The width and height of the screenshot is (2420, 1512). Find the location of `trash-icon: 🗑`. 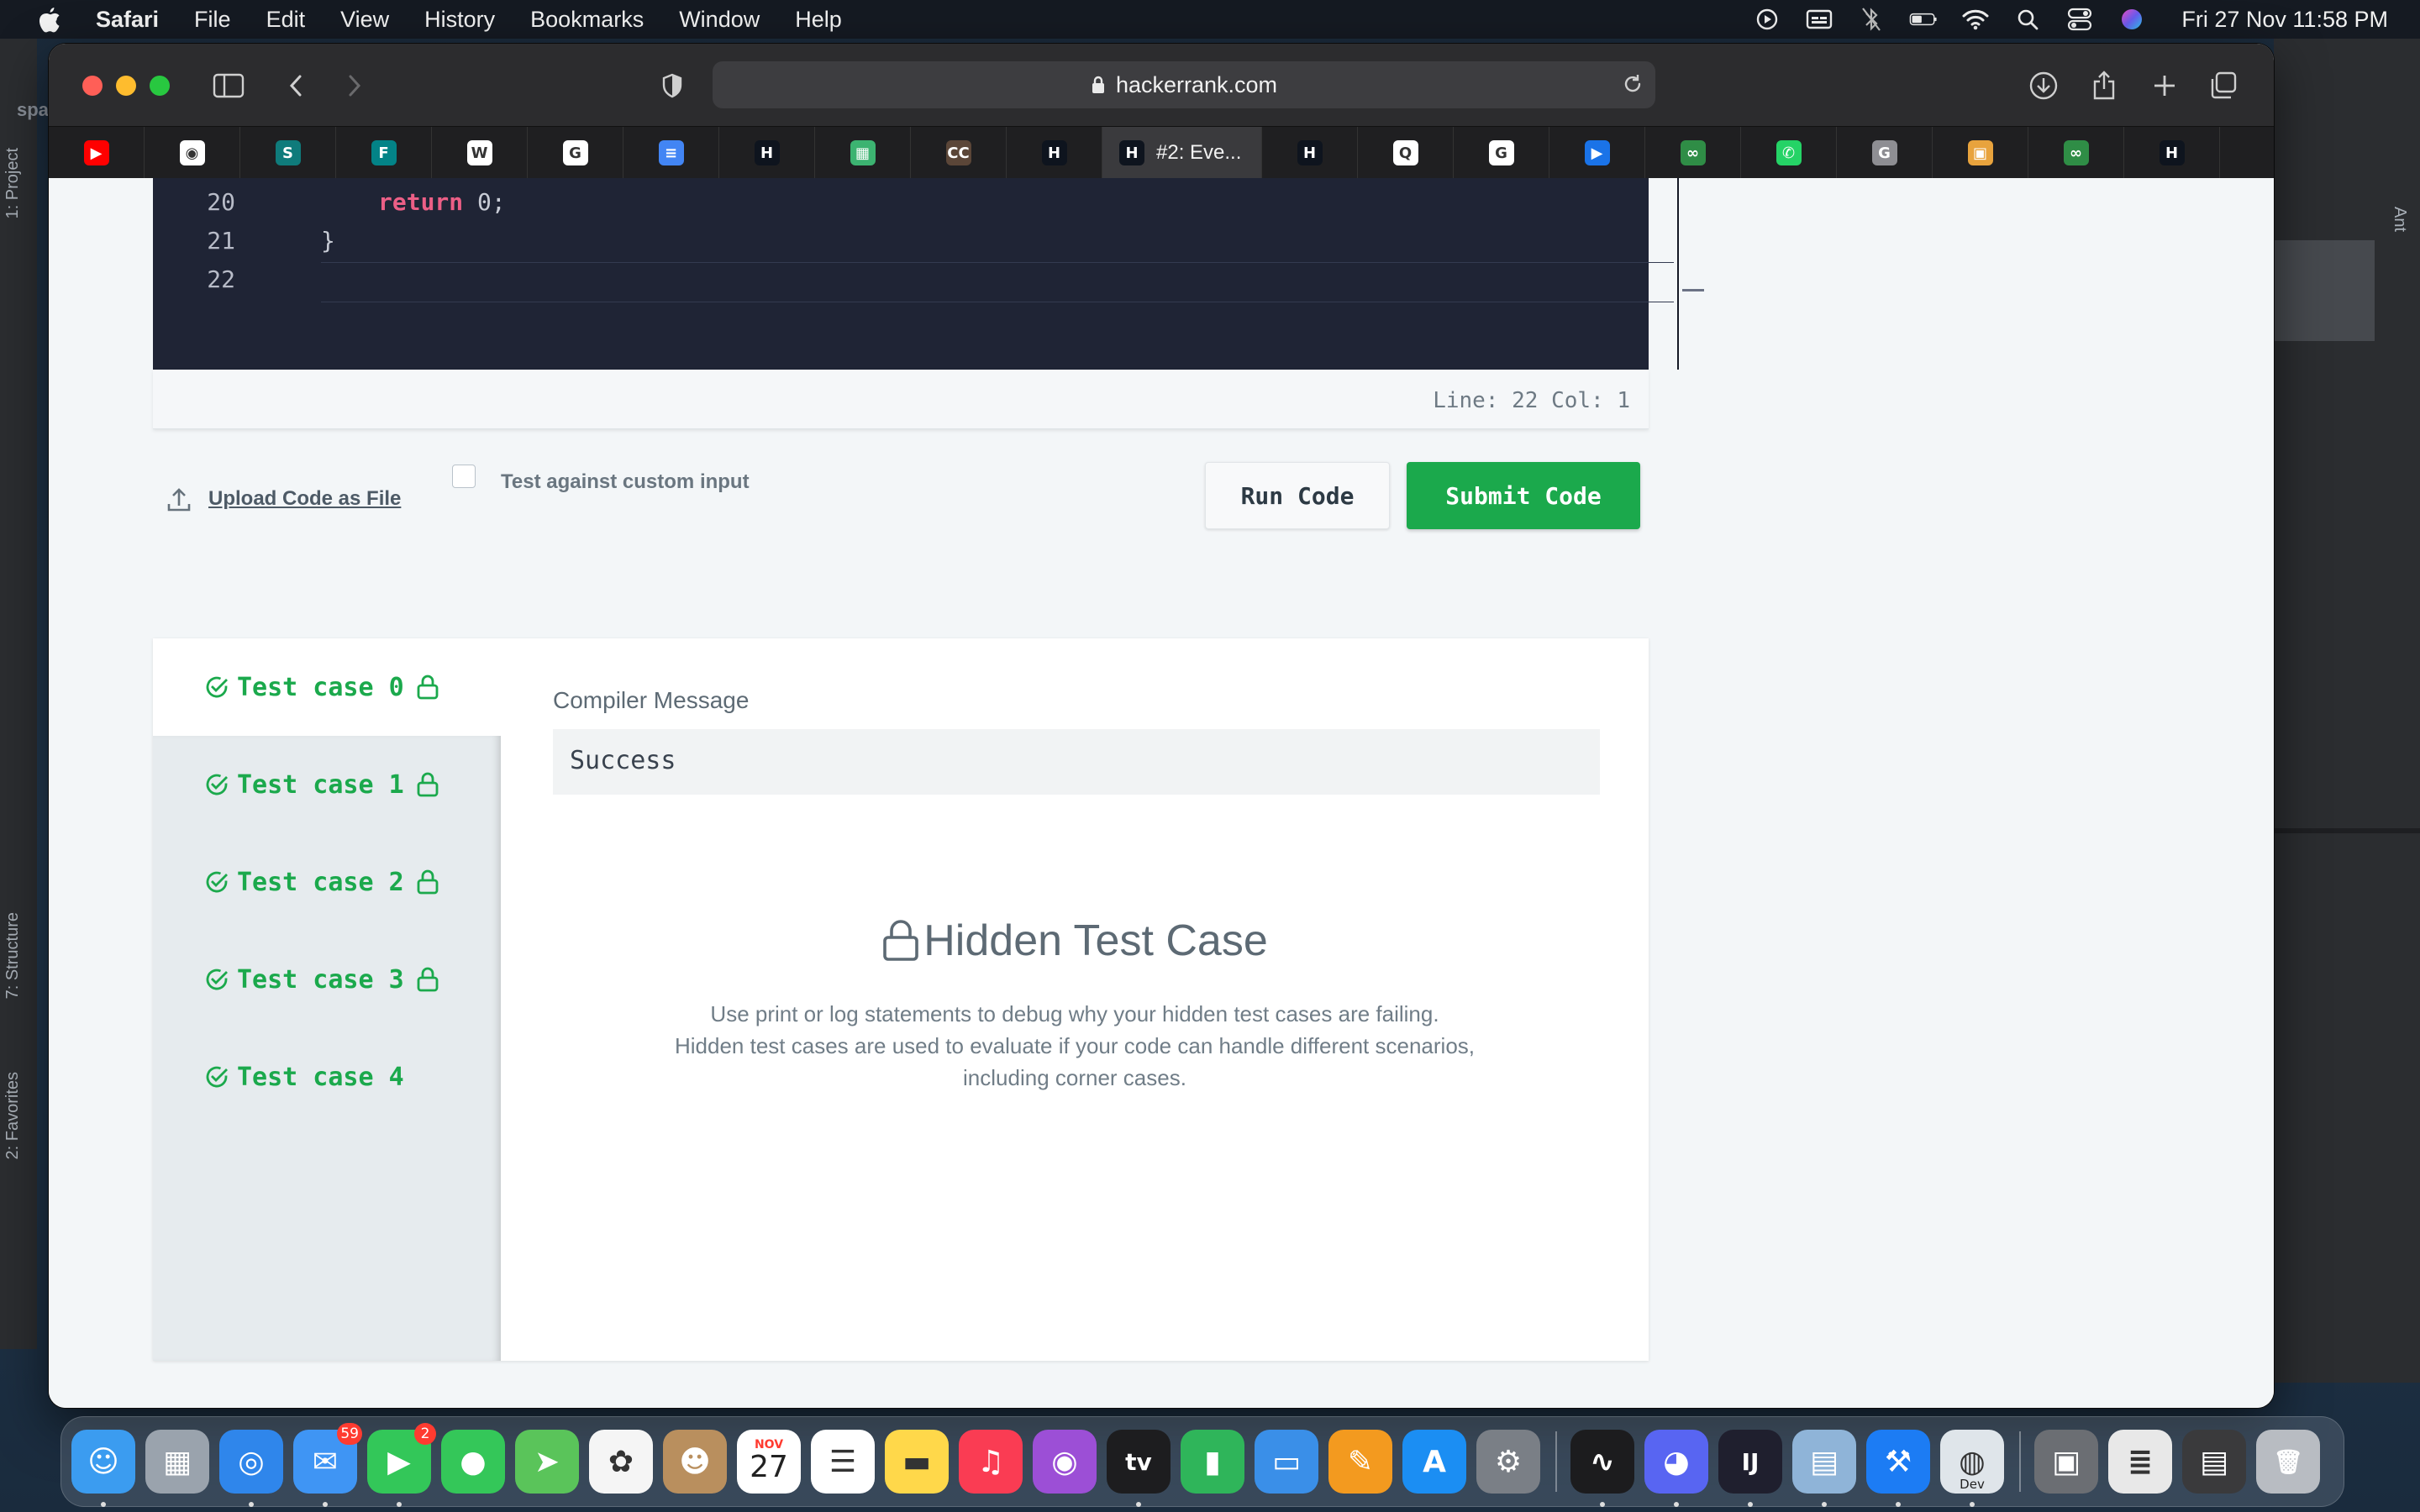

trash-icon: 🗑 is located at coordinates (2288, 1462).